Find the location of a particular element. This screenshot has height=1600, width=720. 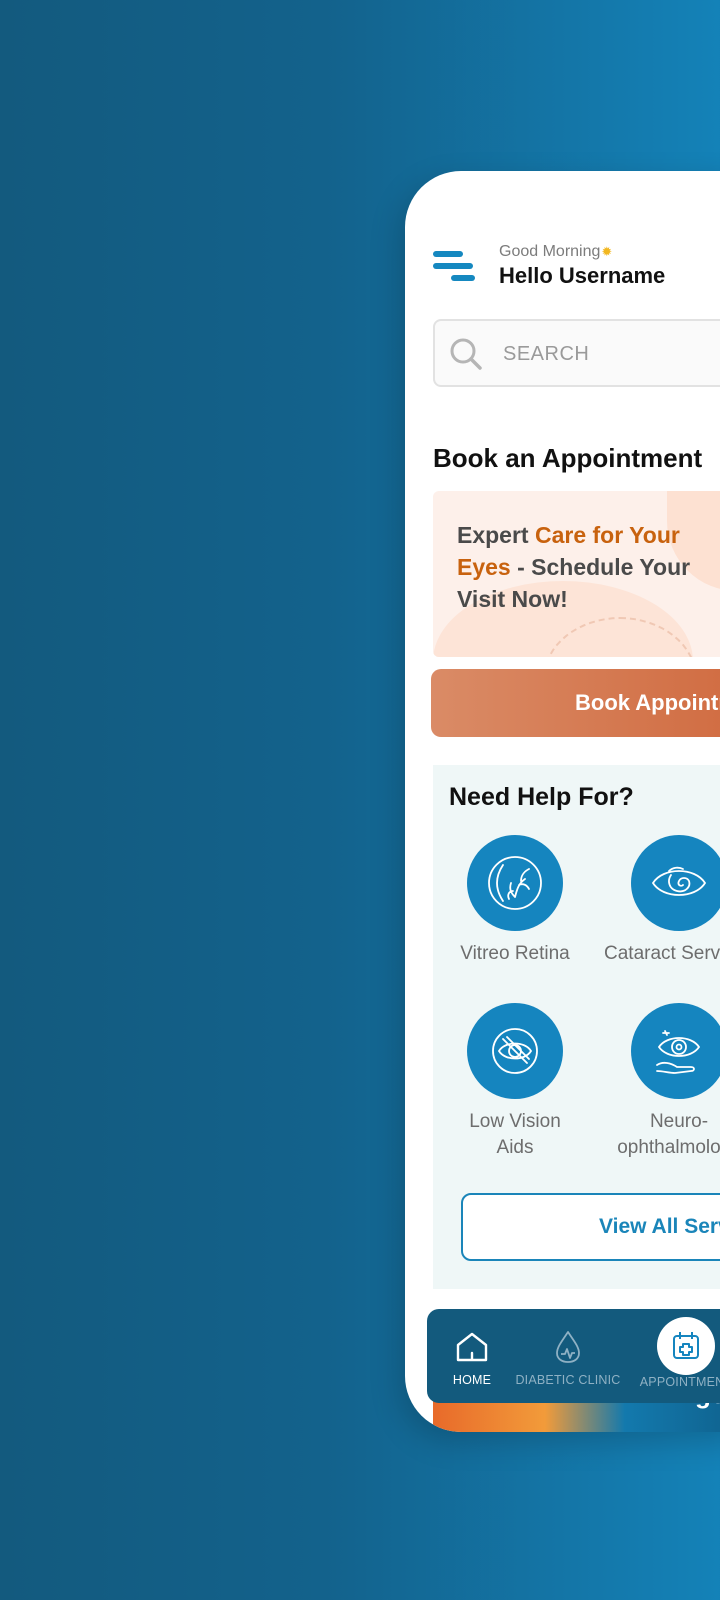

greeting-subtitle: Good Morning✹ is located at coordinates (556, 251).